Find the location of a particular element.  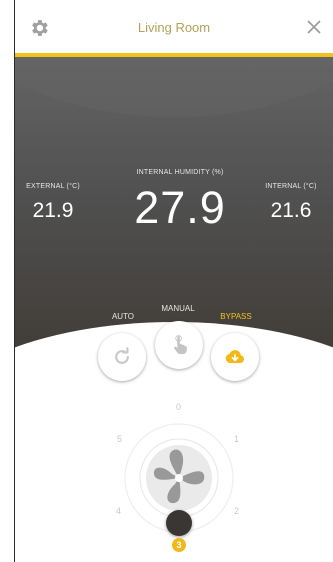

bypass-mode-button is located at coordinates (235, 357).